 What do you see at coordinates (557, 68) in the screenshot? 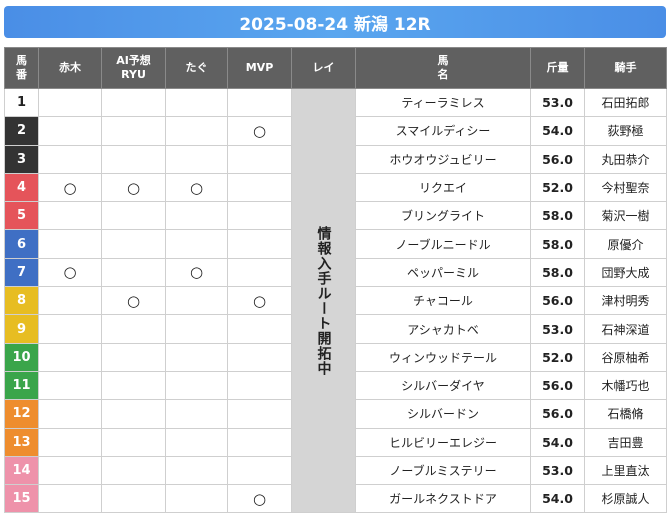
I see `col-header-kinryo: 斤量` at bounding box center [557, 68].